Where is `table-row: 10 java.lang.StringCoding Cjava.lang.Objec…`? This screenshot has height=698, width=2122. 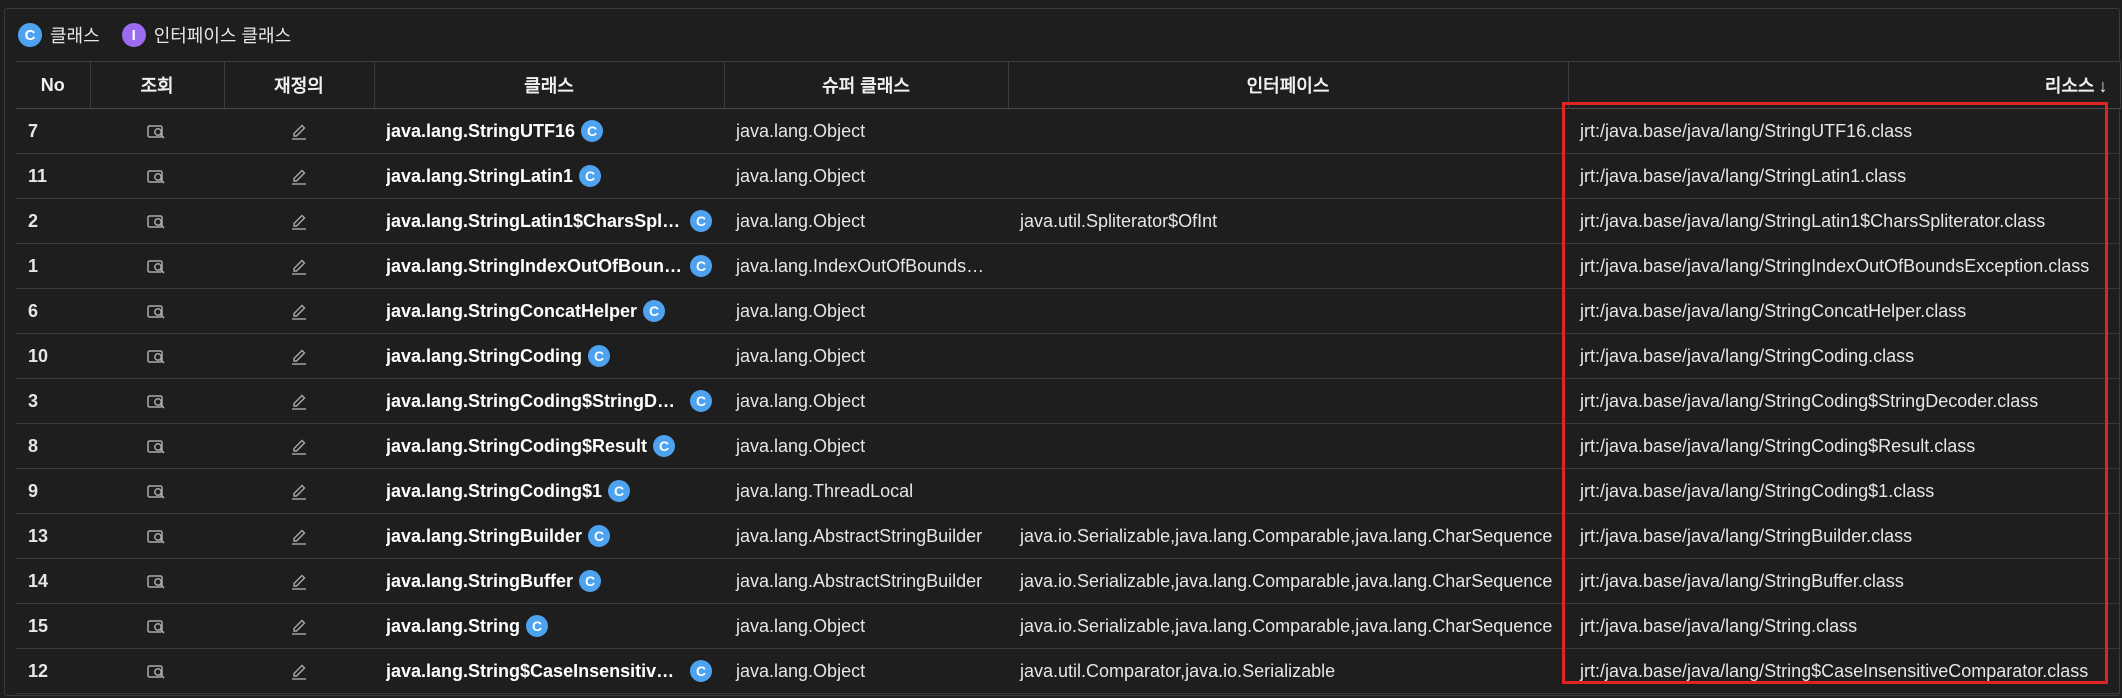 table-row: 10 java.lang.StringCoding Cjava.lang.Objec… is located at coordinates (1068, 356).